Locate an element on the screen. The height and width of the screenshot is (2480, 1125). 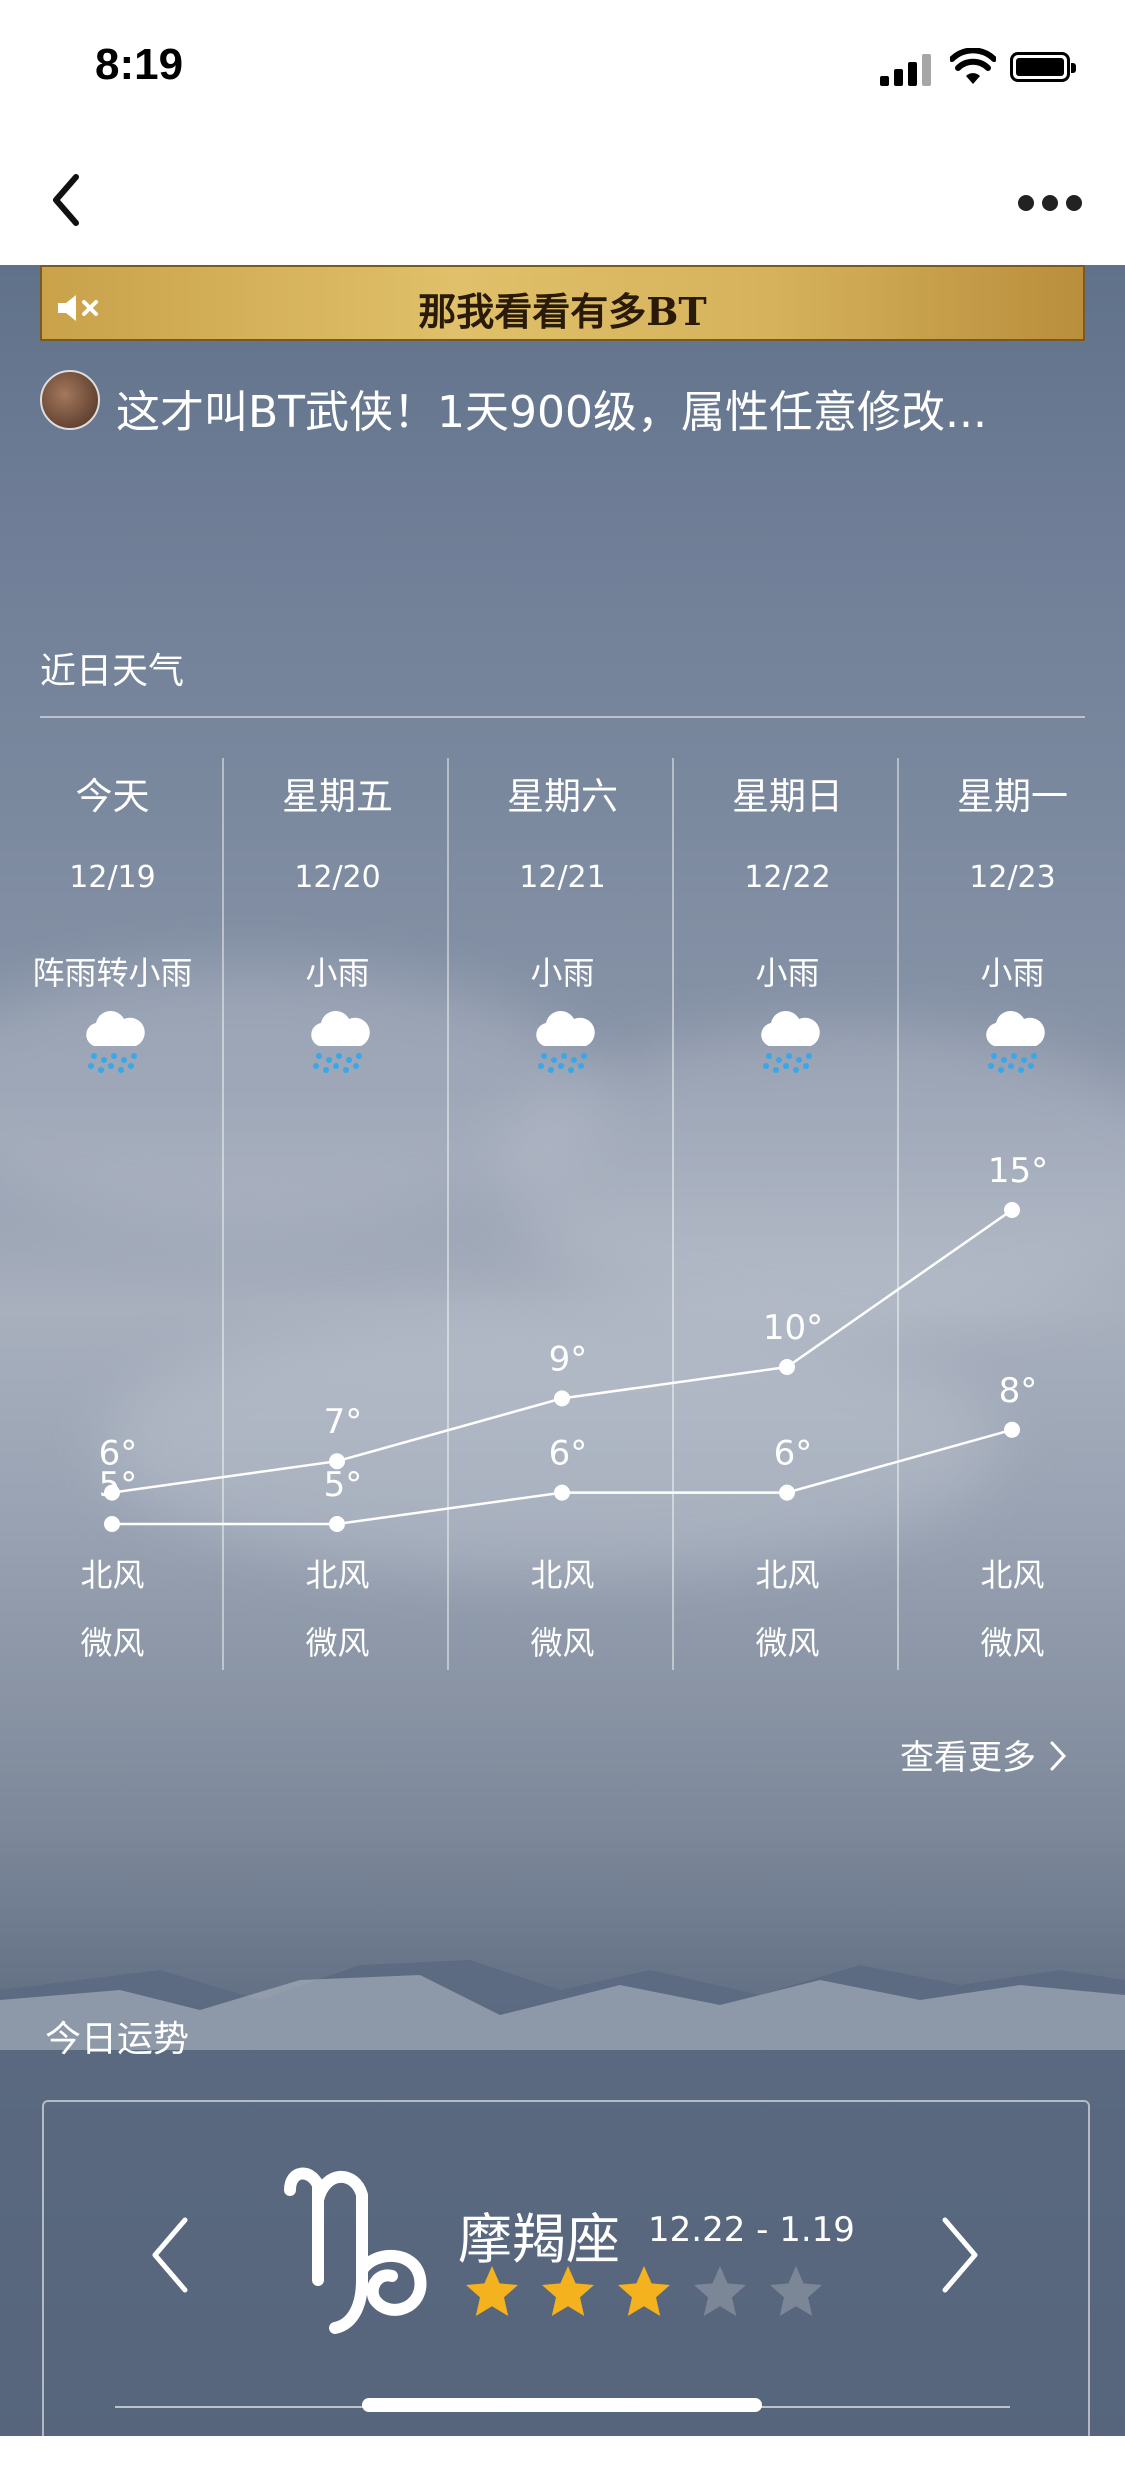
day-label: 星期五 is located at coordinates (337, 796).